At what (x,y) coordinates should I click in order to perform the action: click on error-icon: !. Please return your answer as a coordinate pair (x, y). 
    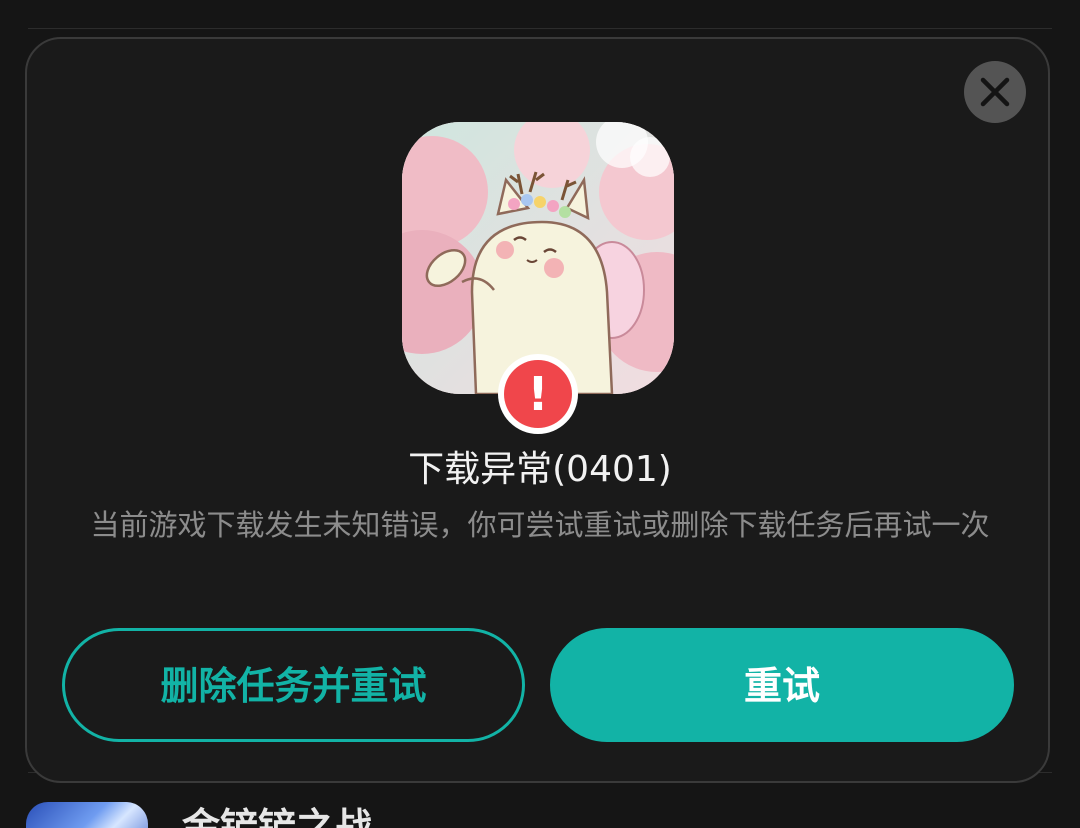
    Looking at the image, I should click on (538, 394).